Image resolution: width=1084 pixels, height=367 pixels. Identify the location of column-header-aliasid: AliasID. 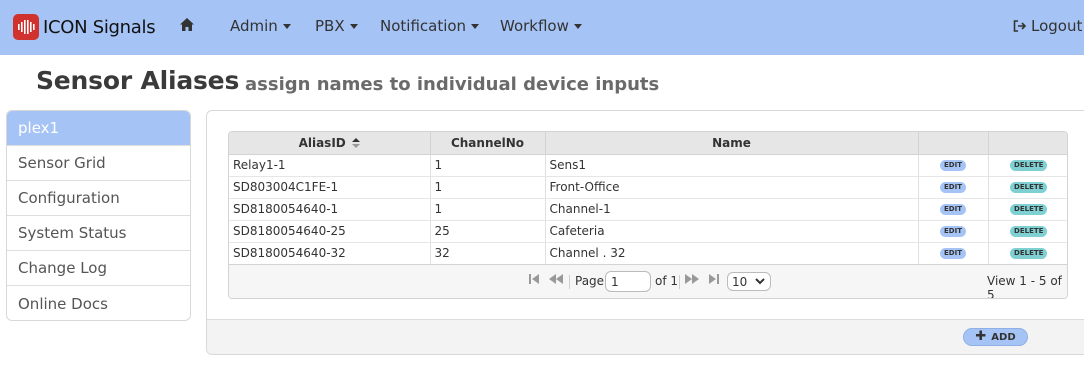
(330, 143).